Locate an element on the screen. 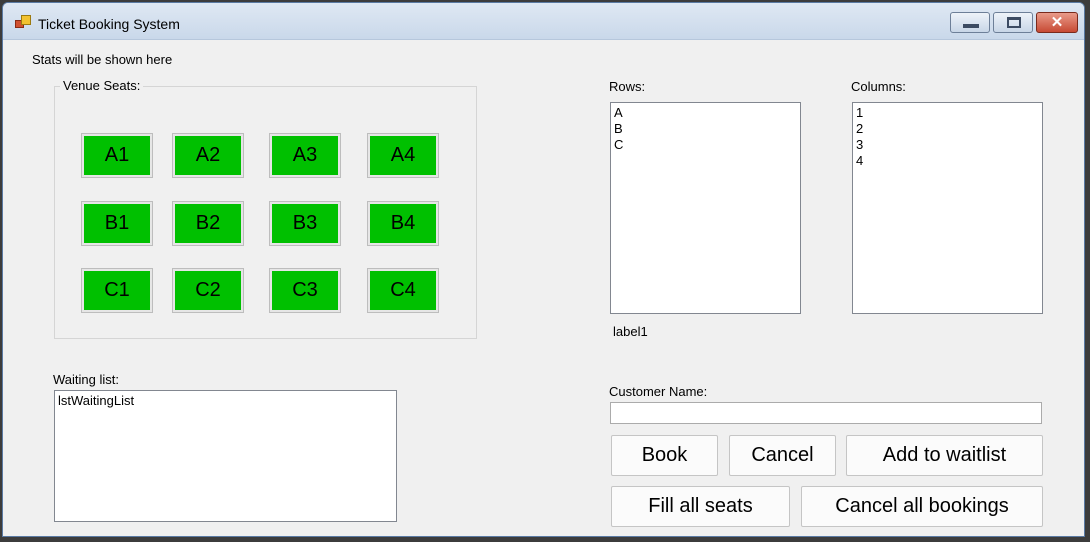 The width and height of the screenshot is (1090, 542). book-button: Book is located at coordinates (664, 455).